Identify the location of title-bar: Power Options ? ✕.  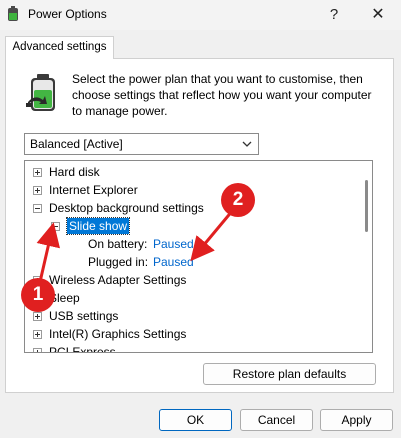
(200, 15).